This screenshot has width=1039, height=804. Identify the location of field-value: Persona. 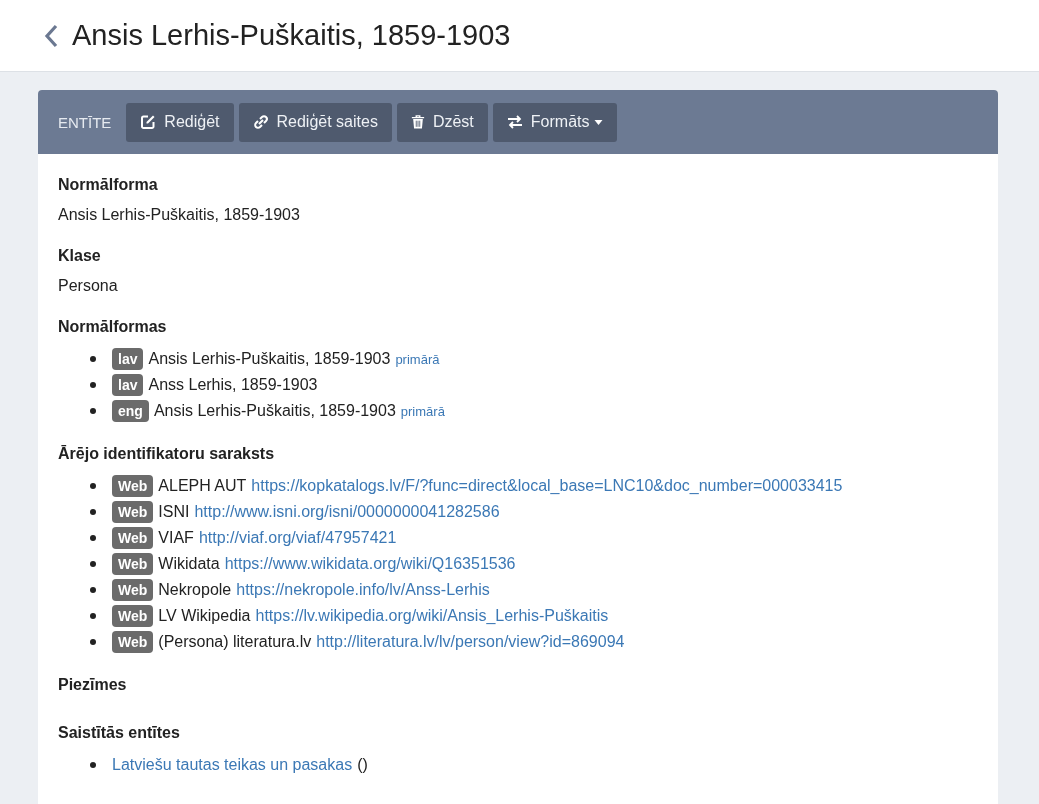
(88, 286).